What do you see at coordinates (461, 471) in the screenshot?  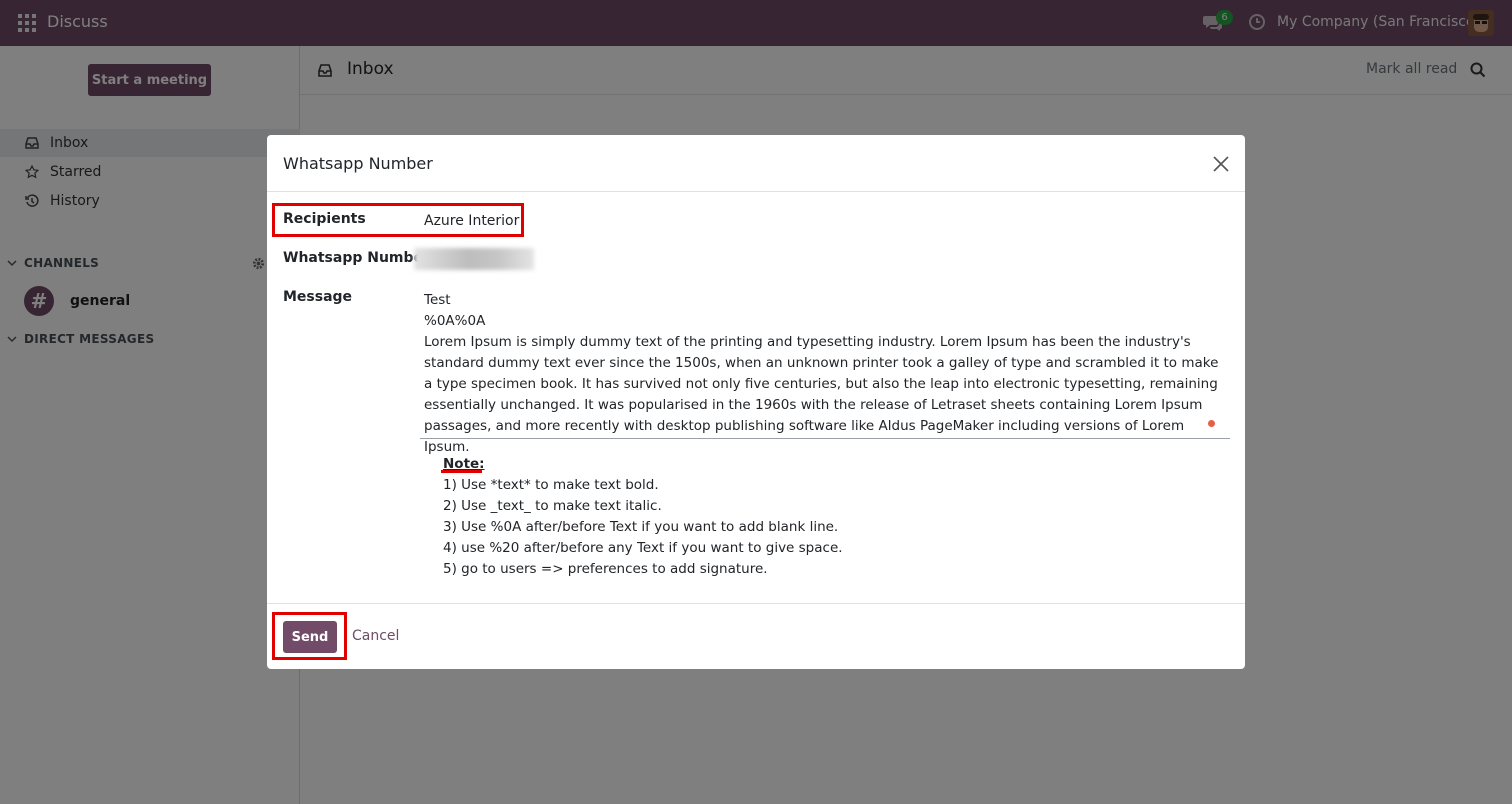 I see `note-highlight-underline` at bounding box center [461, 471].